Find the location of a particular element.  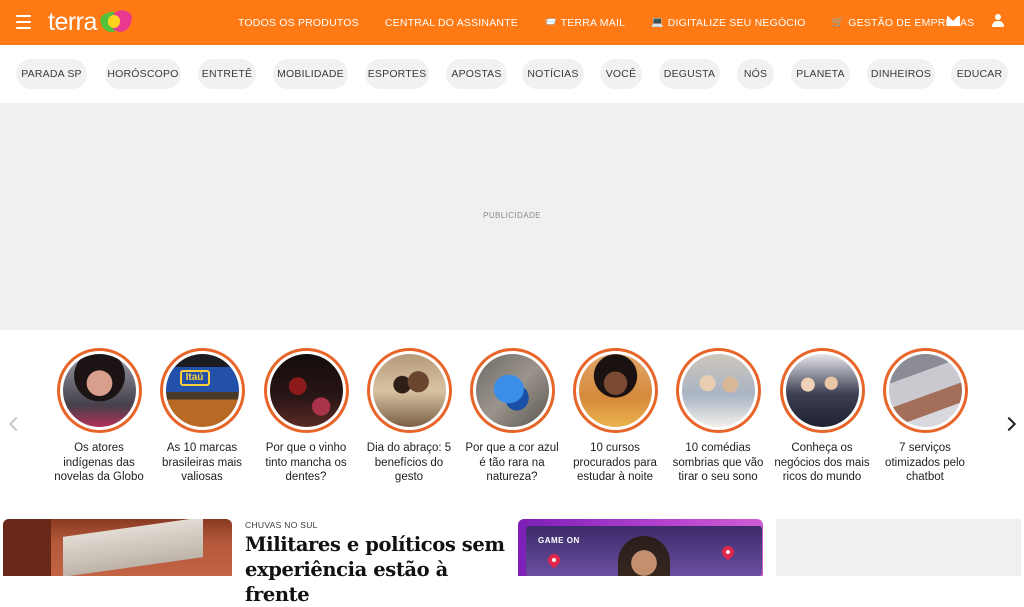

category-pill: DEGUSTA is located at coordinates (689, 74).